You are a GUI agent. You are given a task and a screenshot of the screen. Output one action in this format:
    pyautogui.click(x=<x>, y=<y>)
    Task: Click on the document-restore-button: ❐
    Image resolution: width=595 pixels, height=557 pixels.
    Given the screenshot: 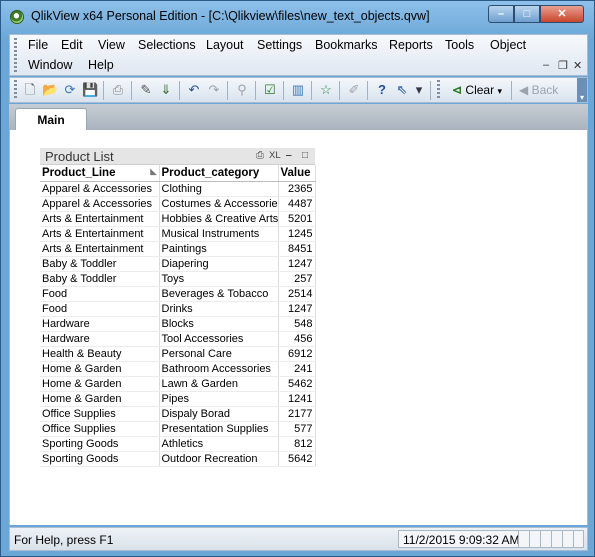 What is the action you would take?
    pyautogui.click(x=563, y=65)
    